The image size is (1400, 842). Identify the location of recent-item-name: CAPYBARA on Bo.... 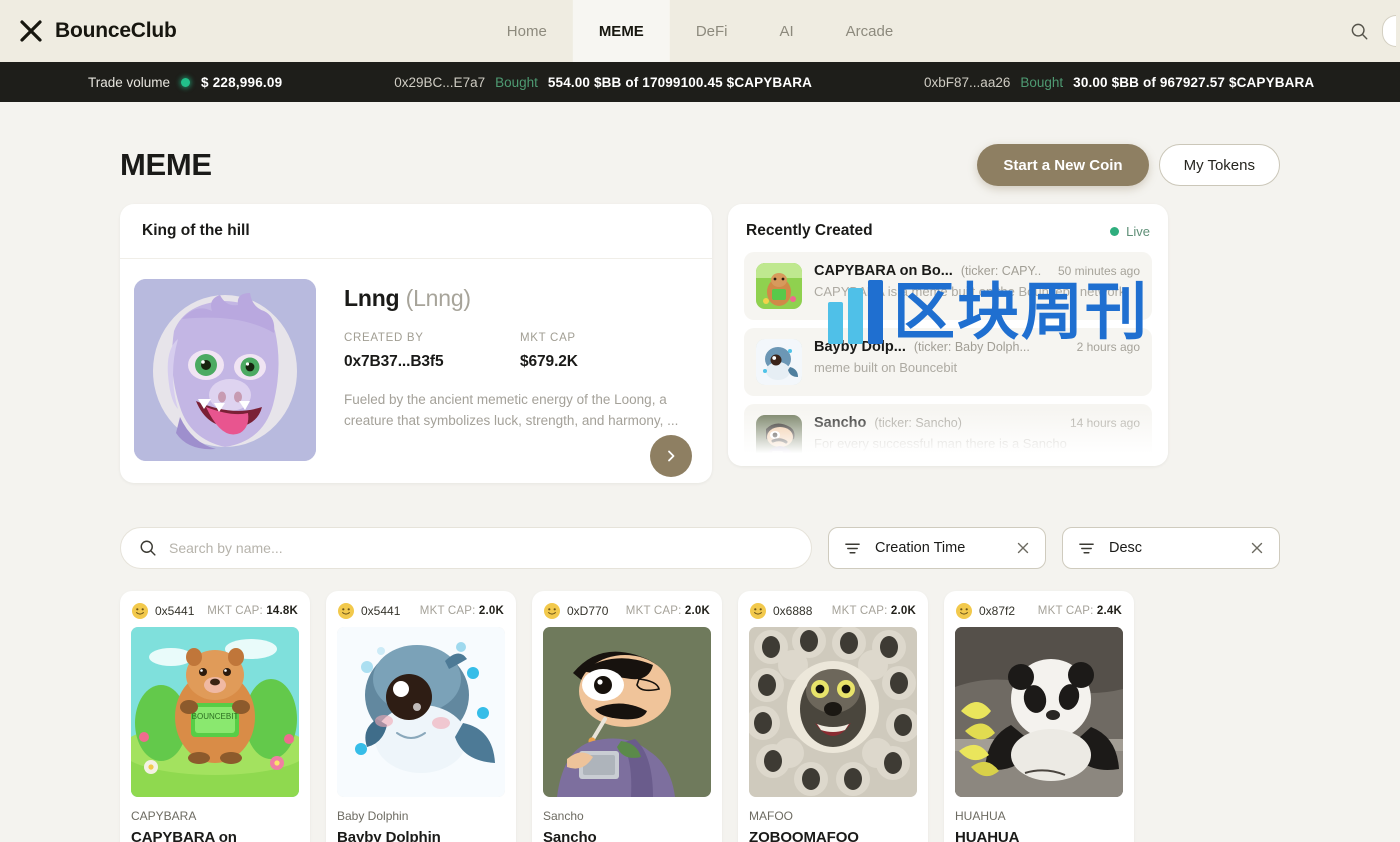
(883, 271).